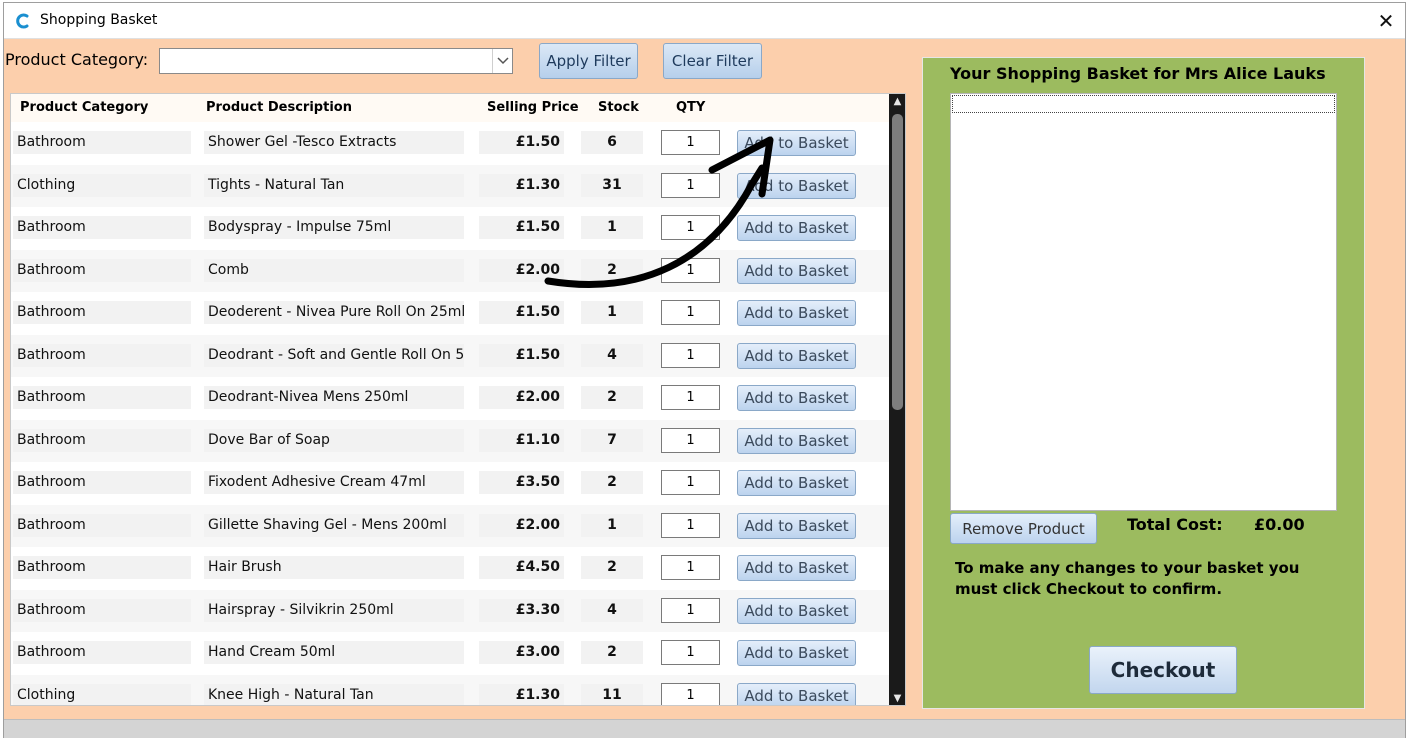 The image size is (1409, 740). I want to click on window-title: Shopping Basket, so click(99, 20).